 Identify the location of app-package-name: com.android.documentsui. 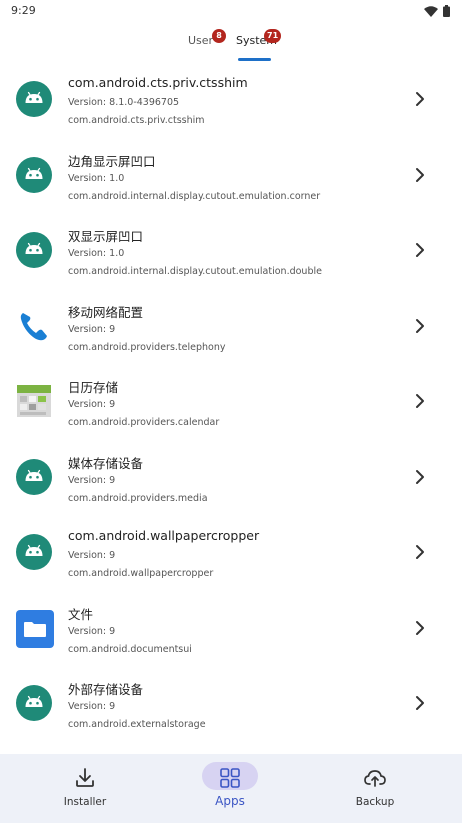
(130, 649).